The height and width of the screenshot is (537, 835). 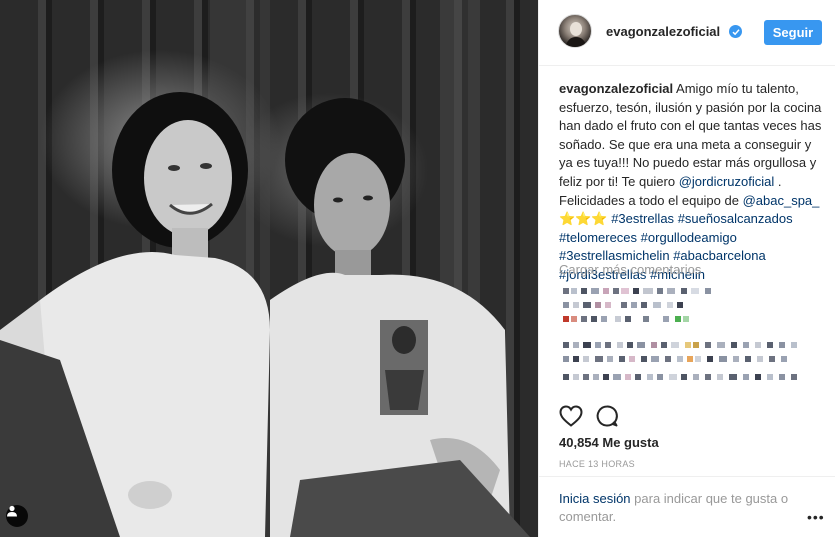 I want to click on speech-bubble-icon, so click(x=607, y=416).